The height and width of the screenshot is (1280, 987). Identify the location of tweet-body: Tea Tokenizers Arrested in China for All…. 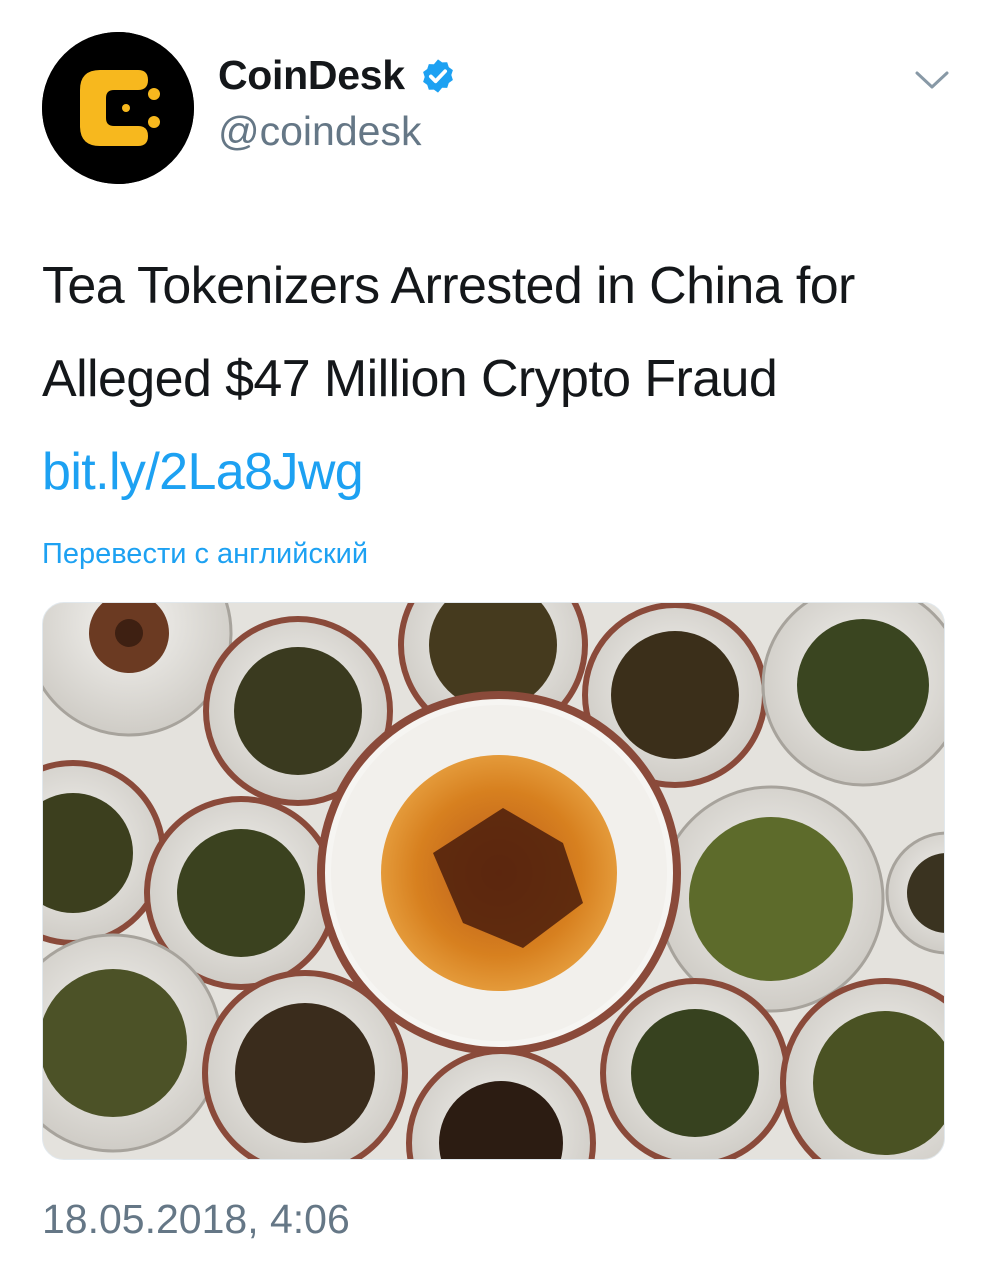
(448, 332).